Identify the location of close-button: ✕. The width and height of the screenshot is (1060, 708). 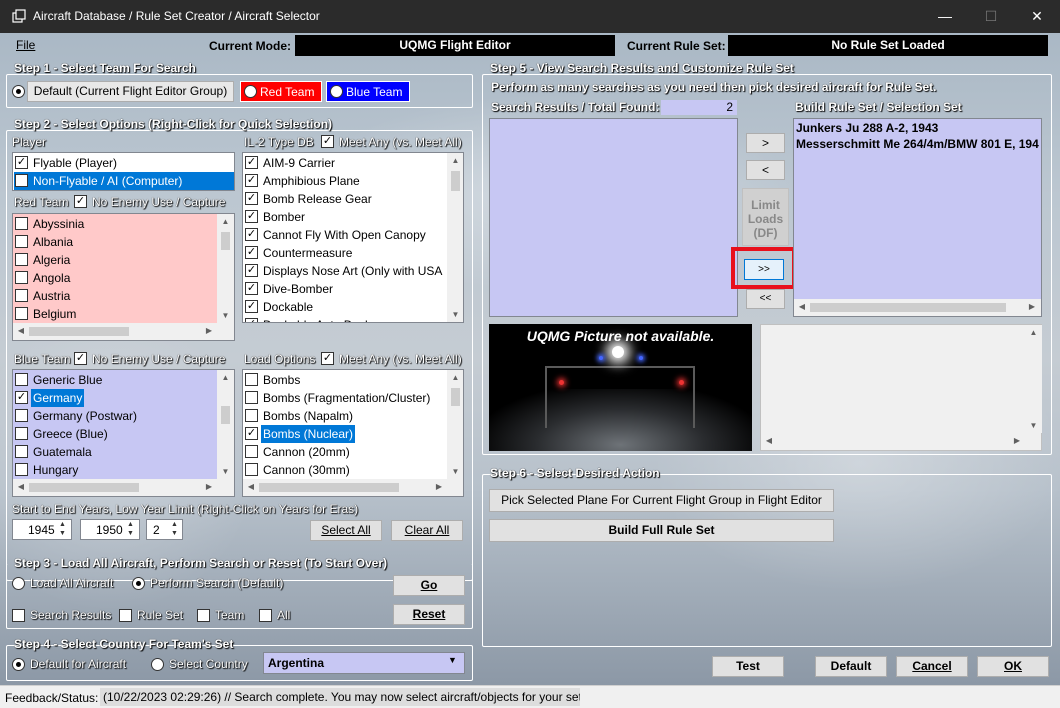
(1037, 16).